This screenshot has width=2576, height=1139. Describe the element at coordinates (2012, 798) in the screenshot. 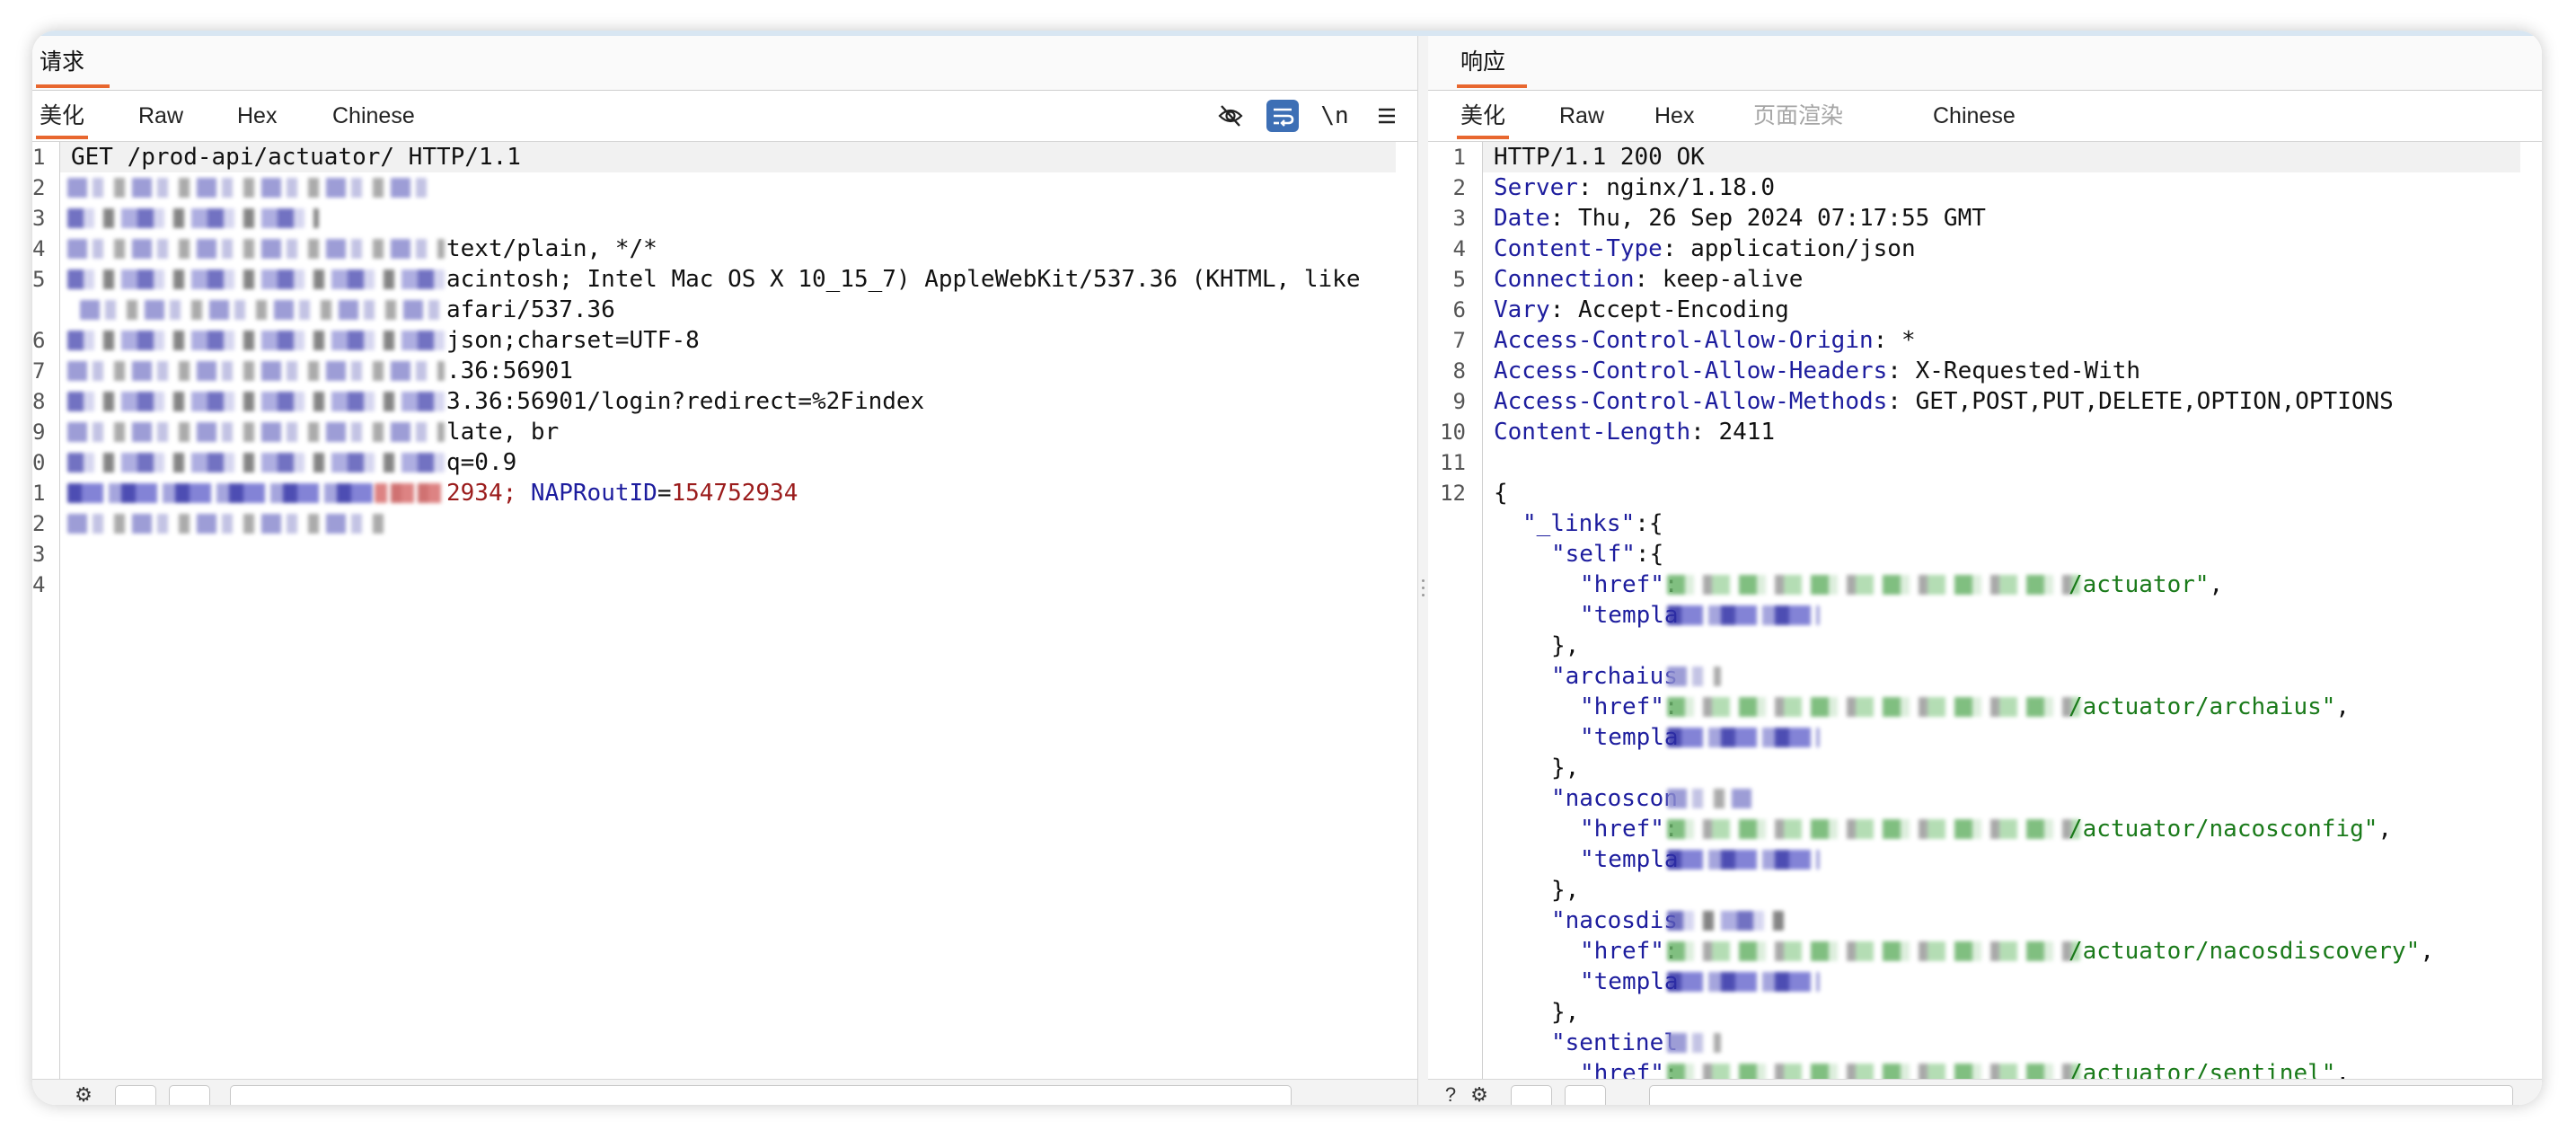

I see `json-entry-key: "nacoscon` at that location.